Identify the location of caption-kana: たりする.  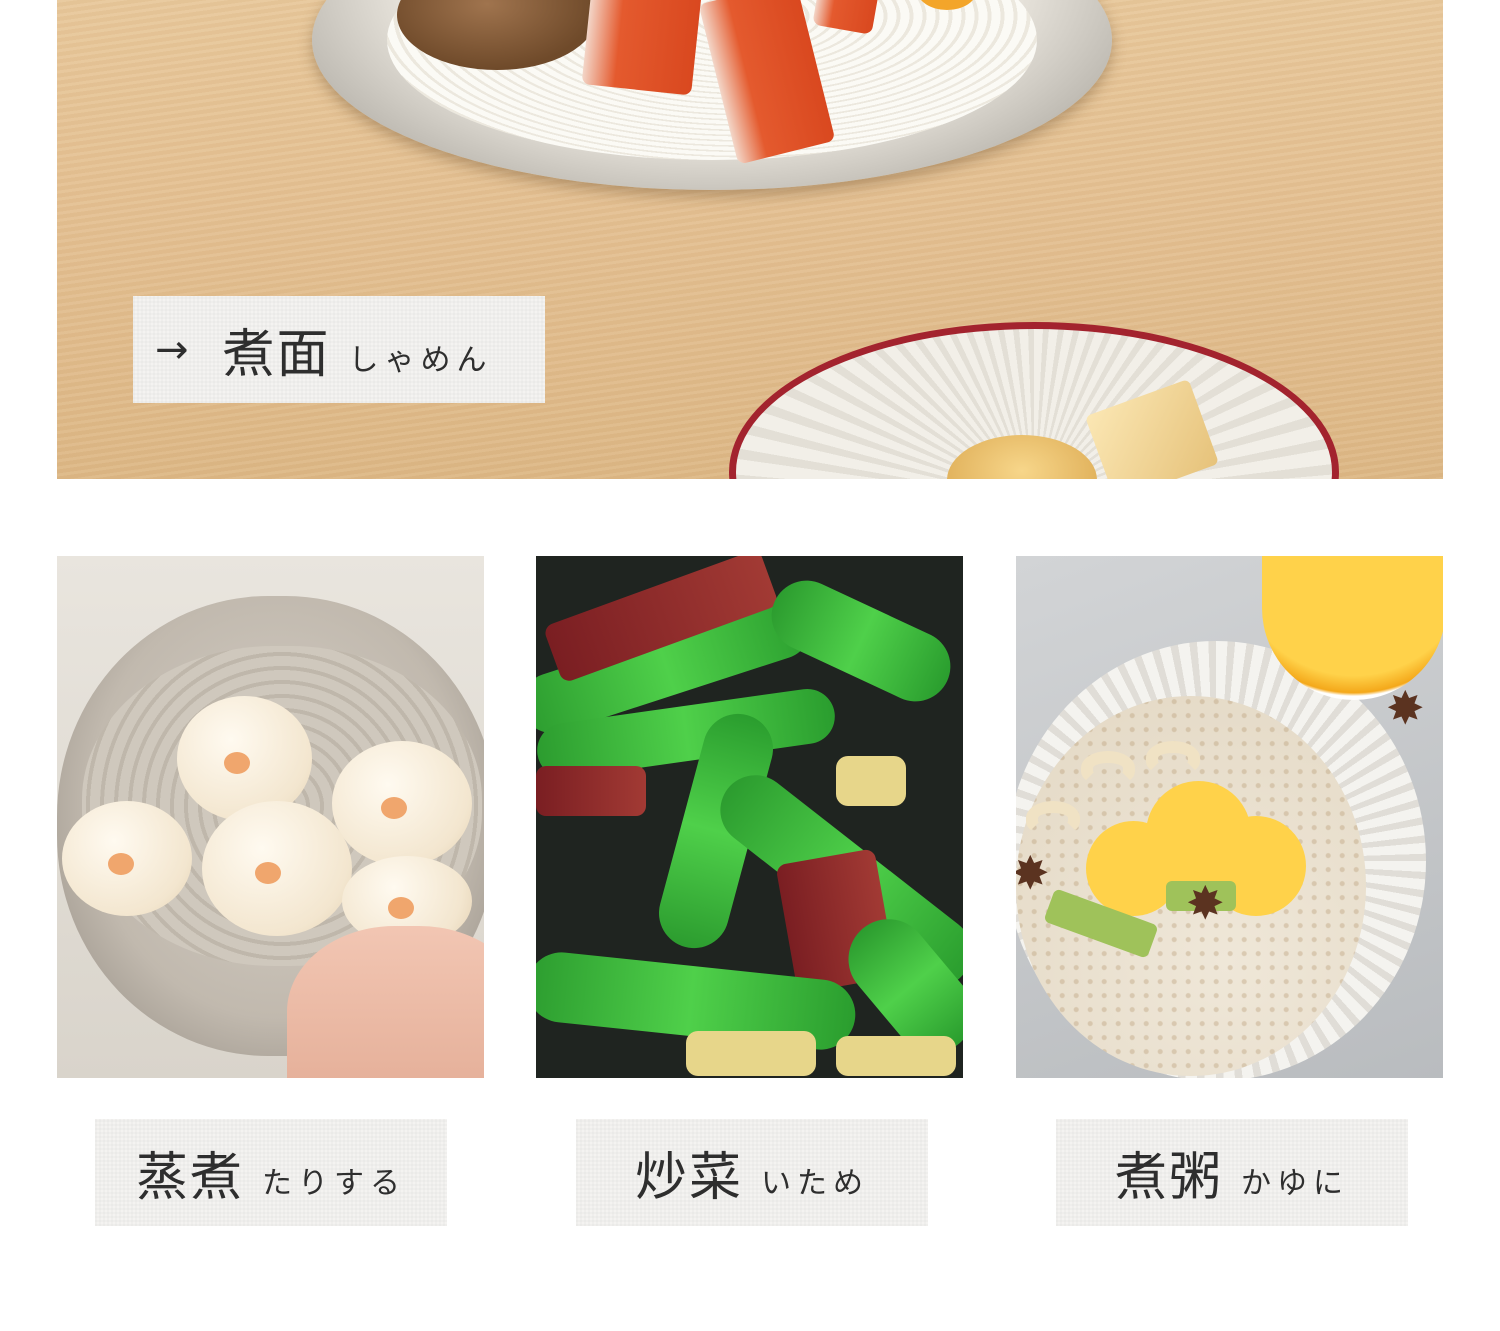
(334, 1183).